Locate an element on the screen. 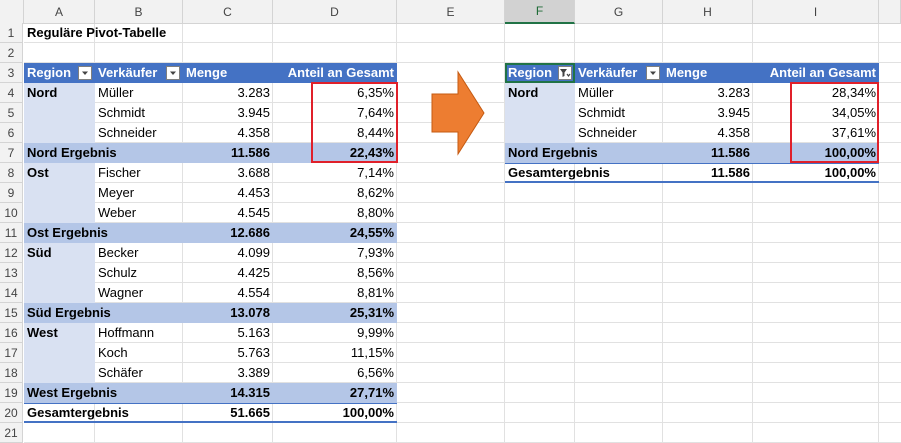 This screenshot has width=901, height=443. pivot_right-seller-cell: Schneider is located at coordinates (619, 133).